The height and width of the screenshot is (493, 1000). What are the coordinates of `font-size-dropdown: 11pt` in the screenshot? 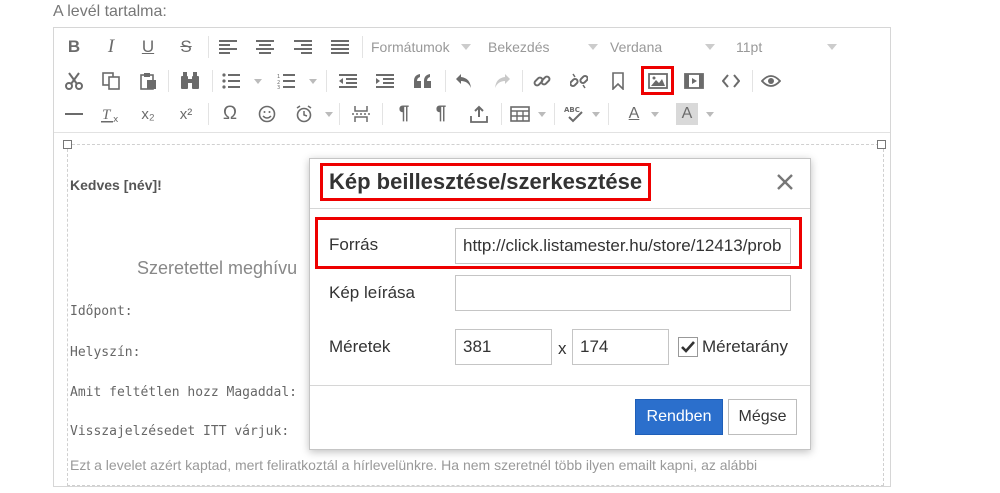 It's located at (786, 47).